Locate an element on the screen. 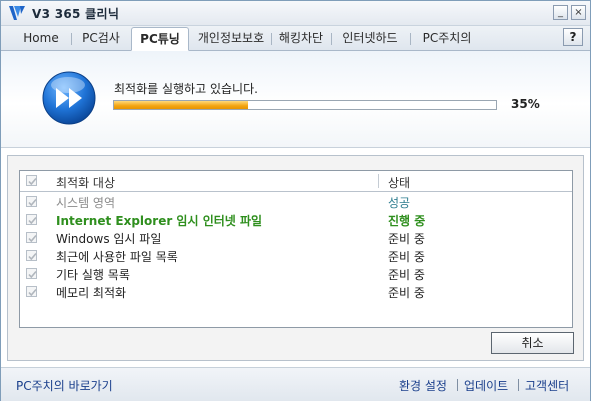 The image size is (591, 401). tab-pc-scan: PC검사 is located at coordinates (101, 39).